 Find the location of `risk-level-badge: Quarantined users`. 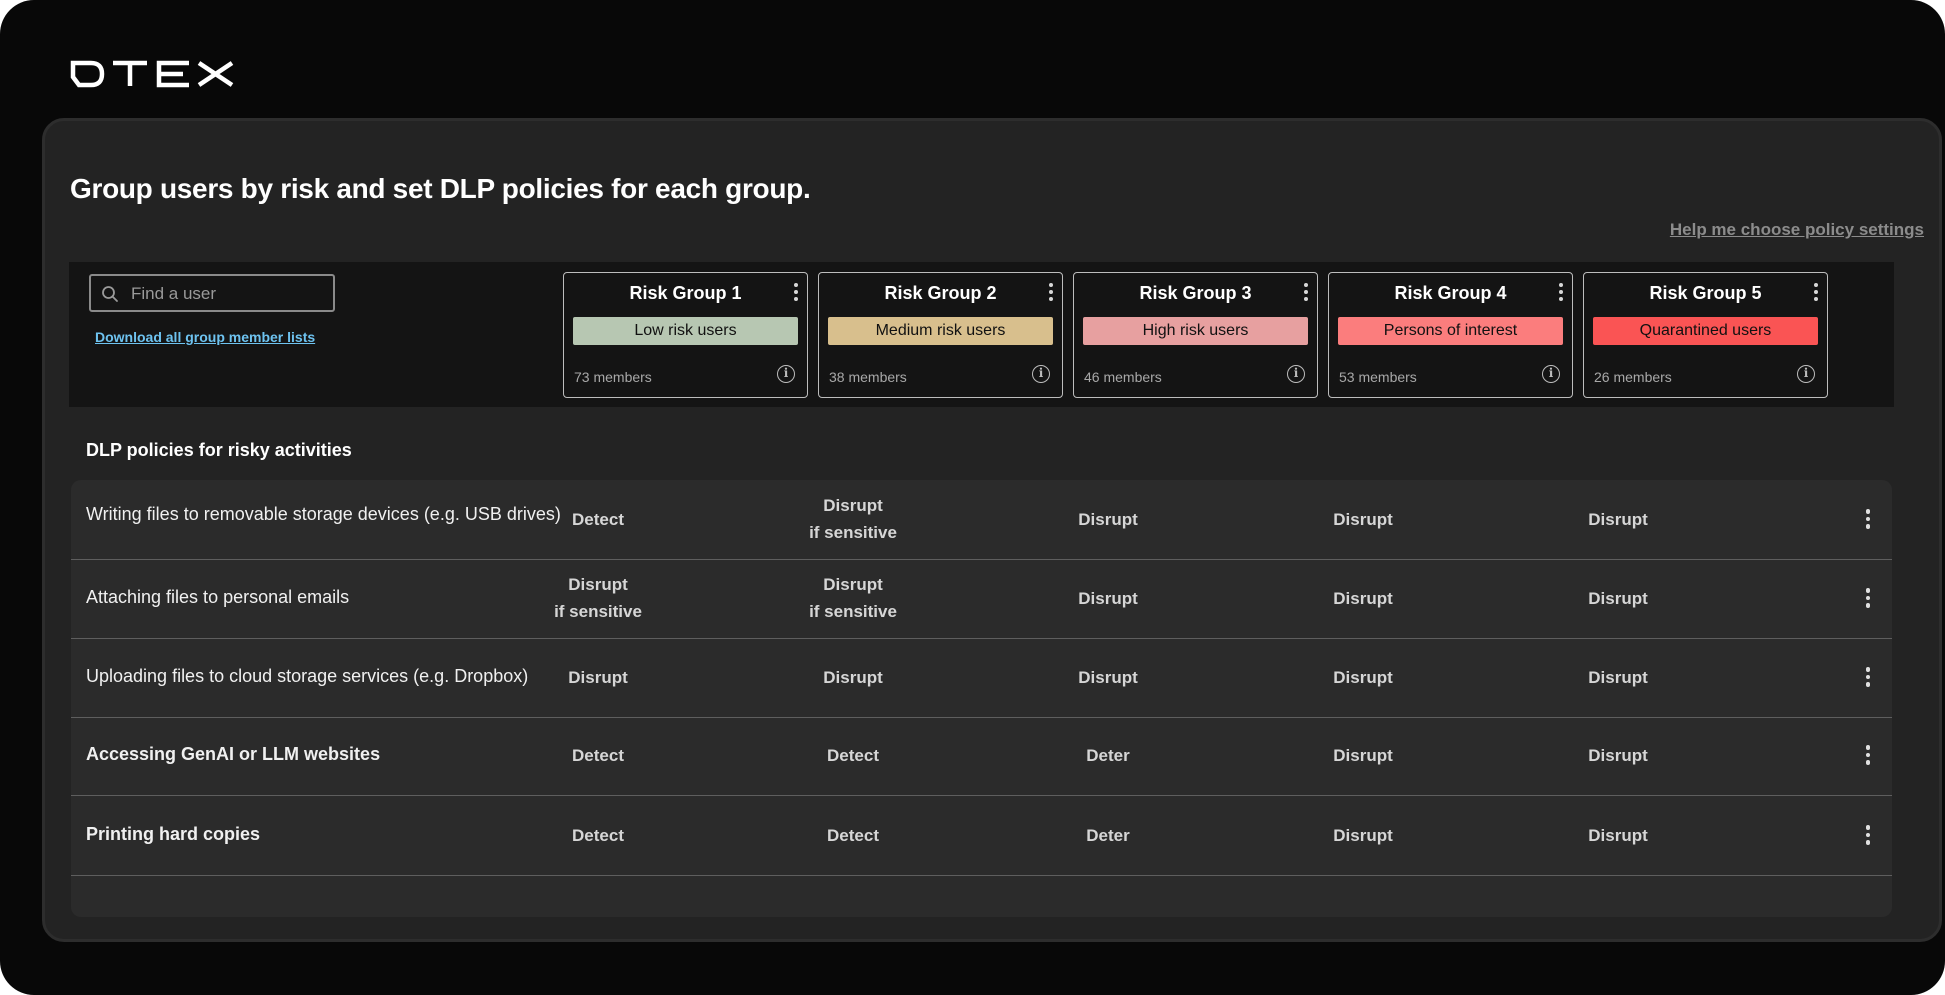

risk-level-badge: Quarantined users is located at coordinates (1705, 331).